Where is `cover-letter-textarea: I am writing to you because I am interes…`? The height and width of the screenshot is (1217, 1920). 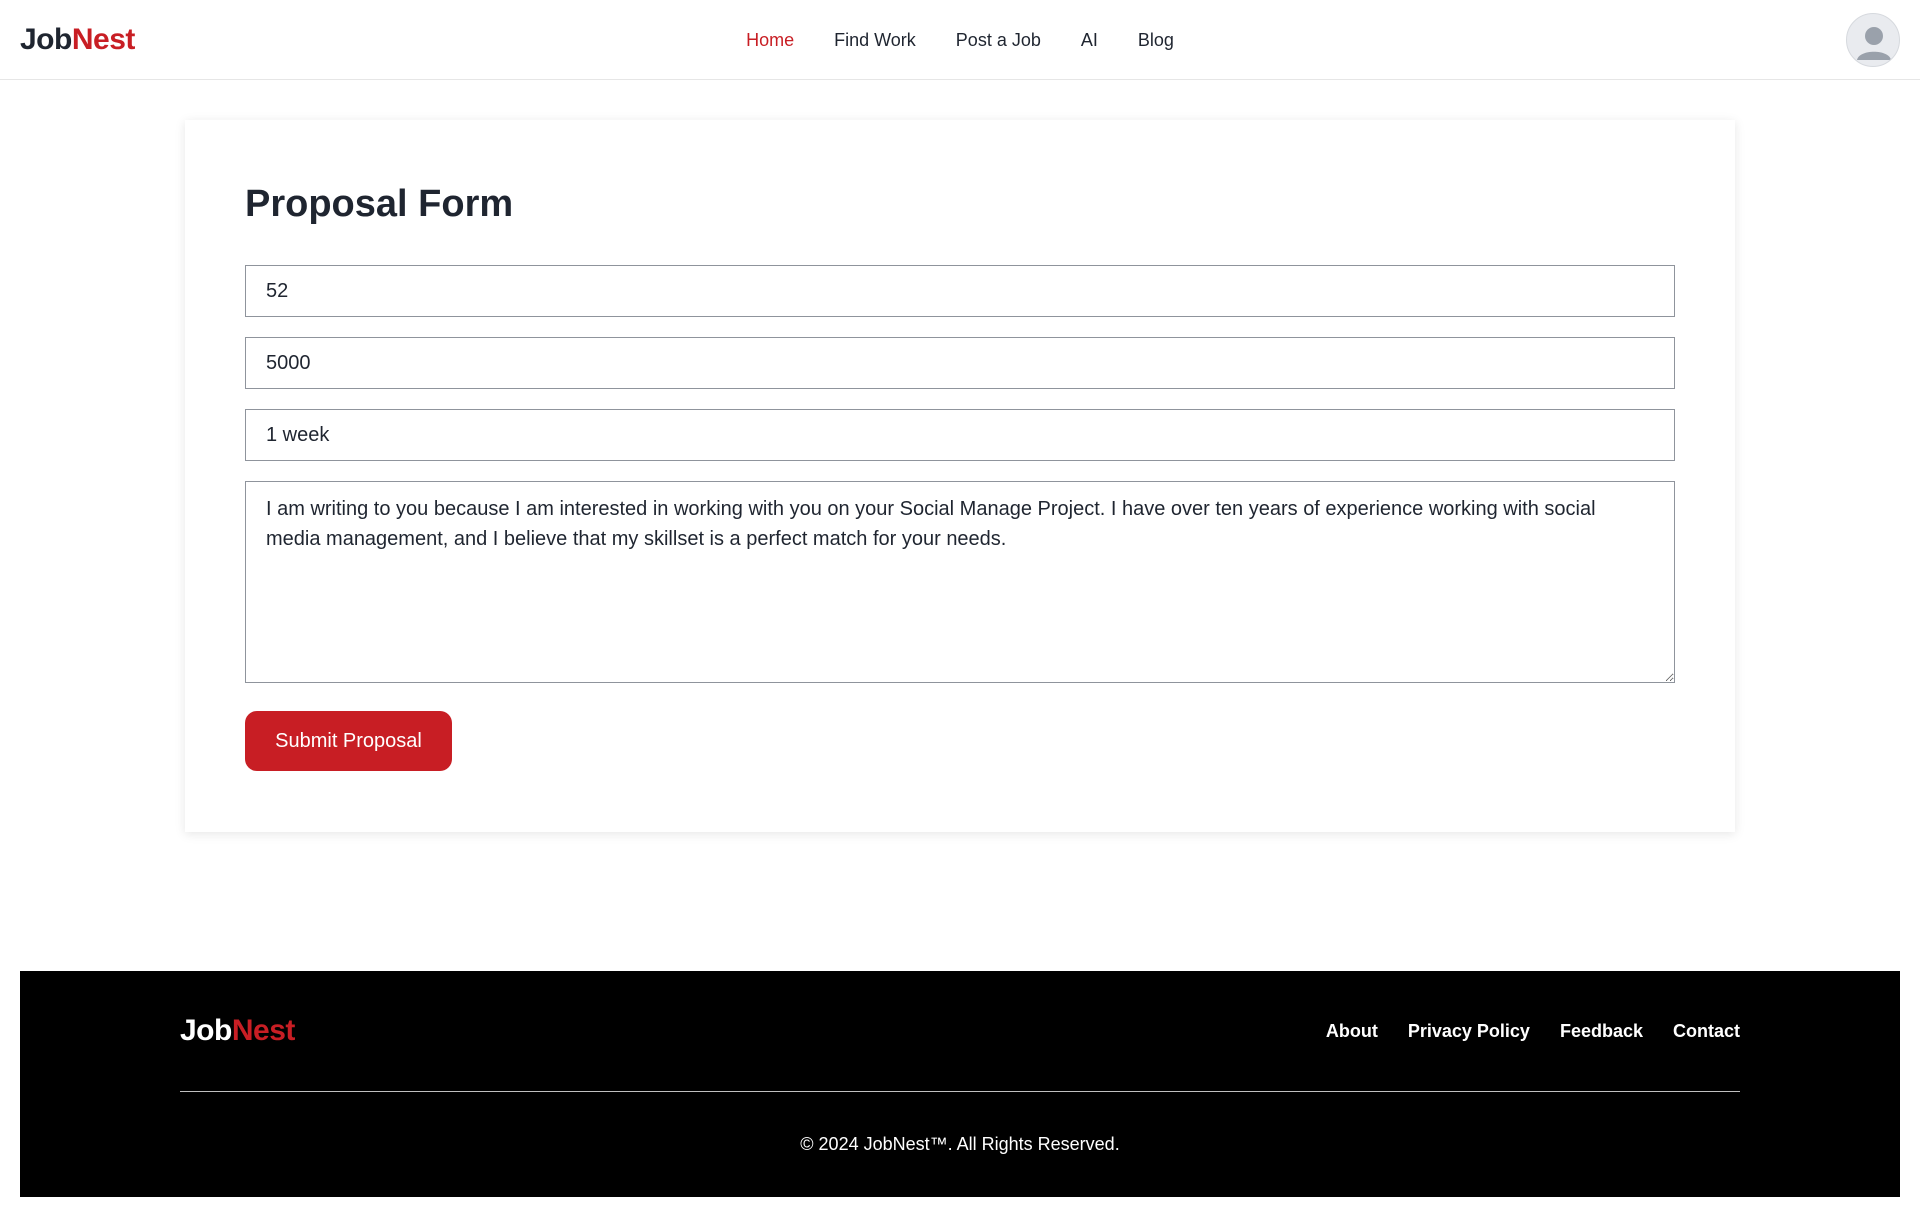
cover-letter-textarea: I am writing to you because I am interes… is located at coordinates (960, 582).